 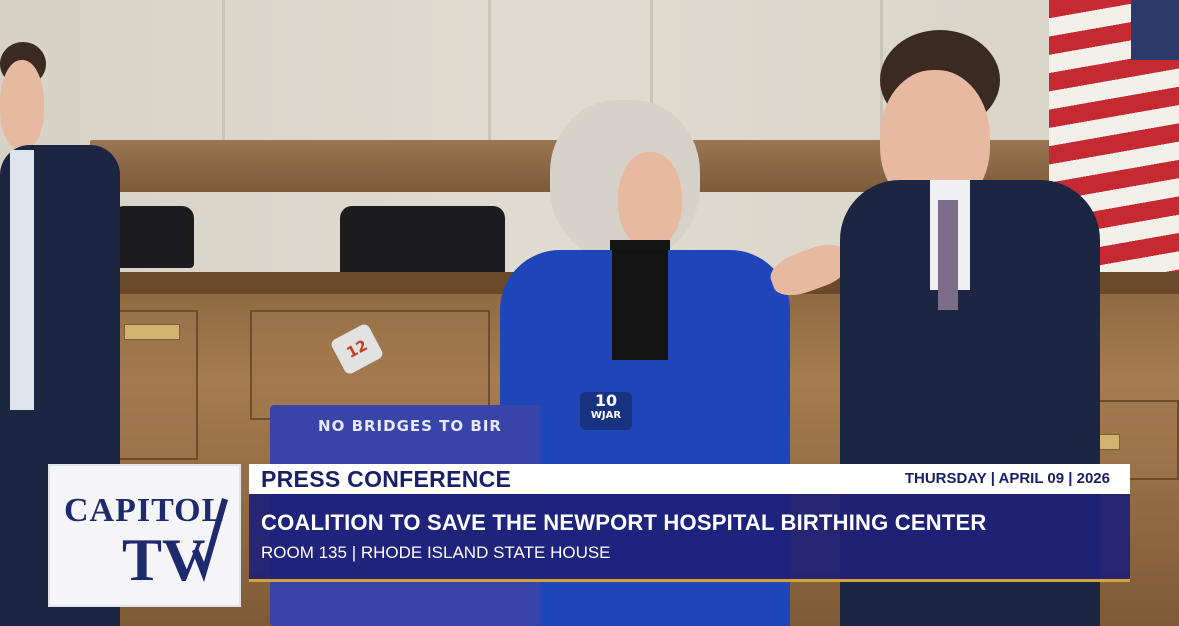 I want to click on mic-flag-wjar: 10 WJAR, so click(x=606, y=411).